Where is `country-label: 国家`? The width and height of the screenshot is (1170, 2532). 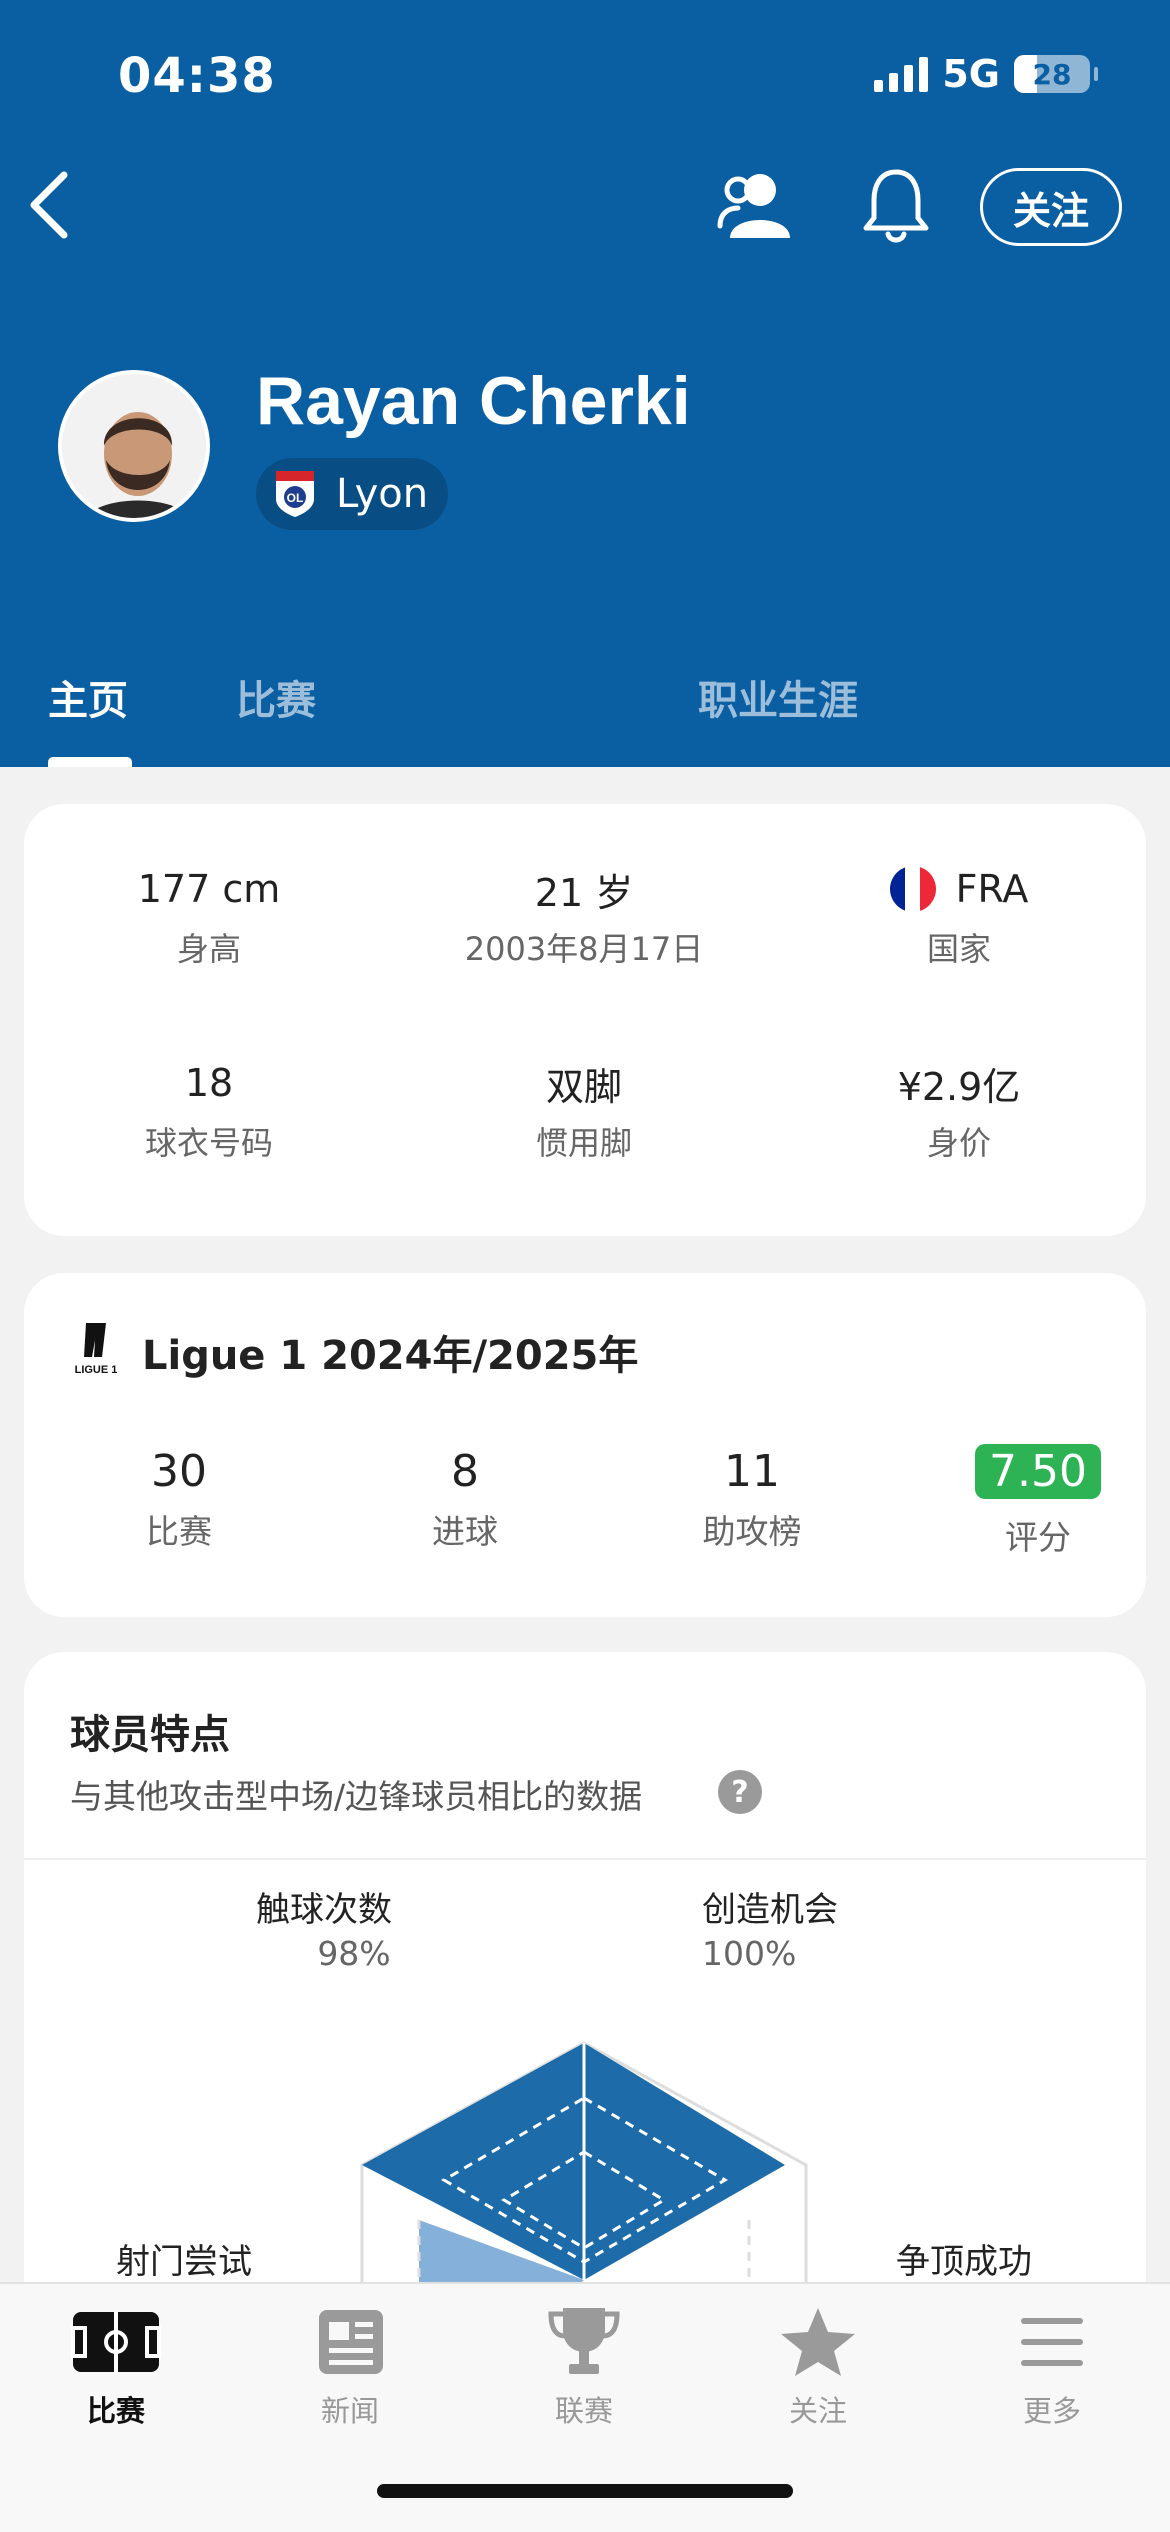
country-label: 国家 is located at coordinates (958, 949).